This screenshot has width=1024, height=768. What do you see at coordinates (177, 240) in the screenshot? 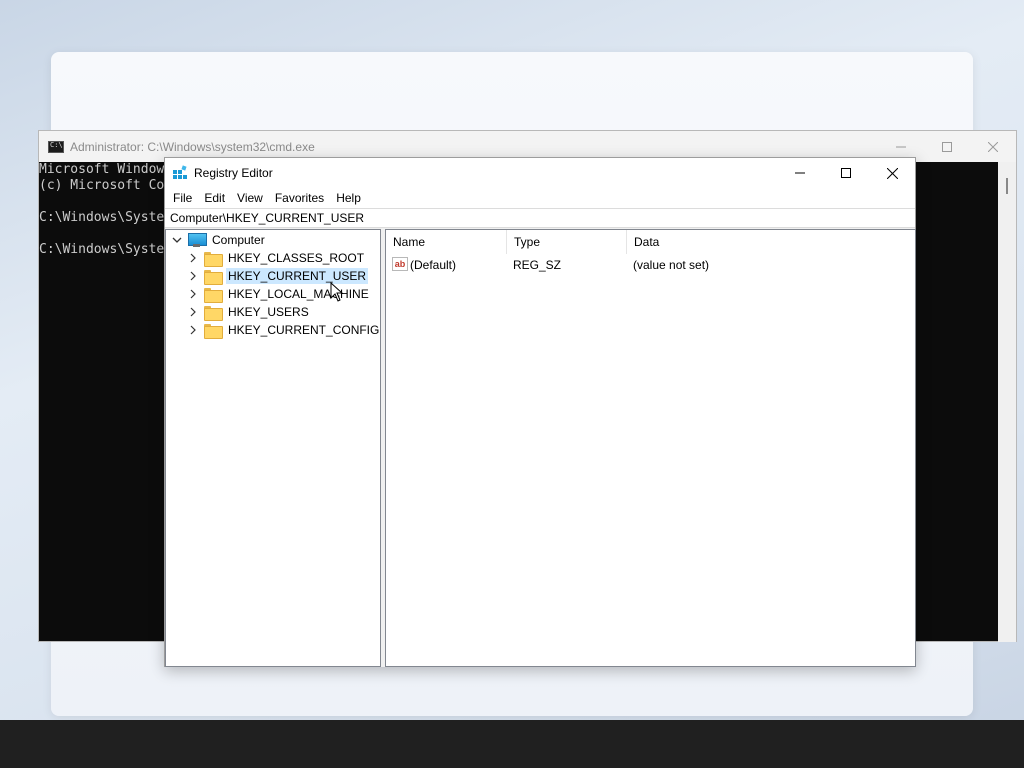
I see `chevron-down-icon` at bounding box center [177, 240].